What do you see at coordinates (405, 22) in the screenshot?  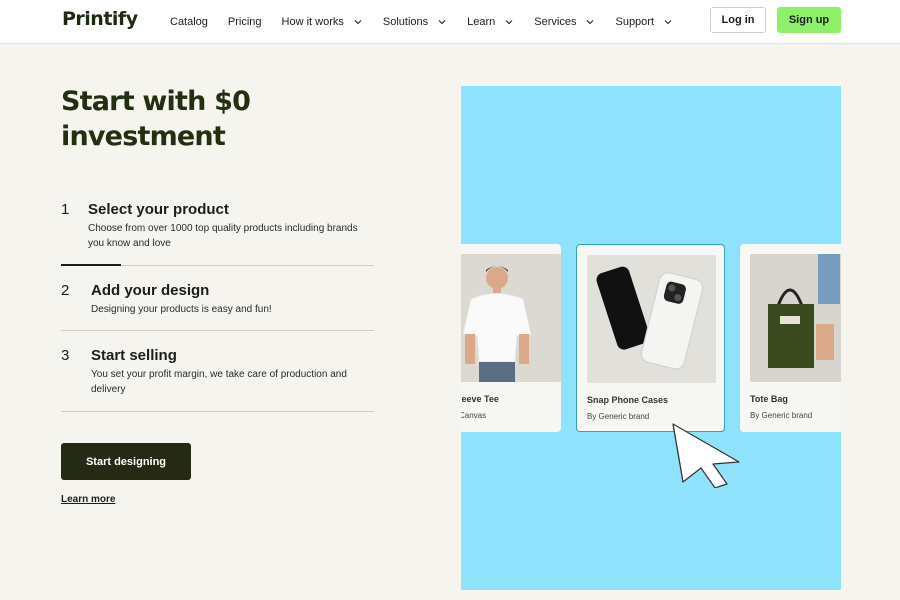 I see `nav-label: Solutions` at bounding box center [405, 22].